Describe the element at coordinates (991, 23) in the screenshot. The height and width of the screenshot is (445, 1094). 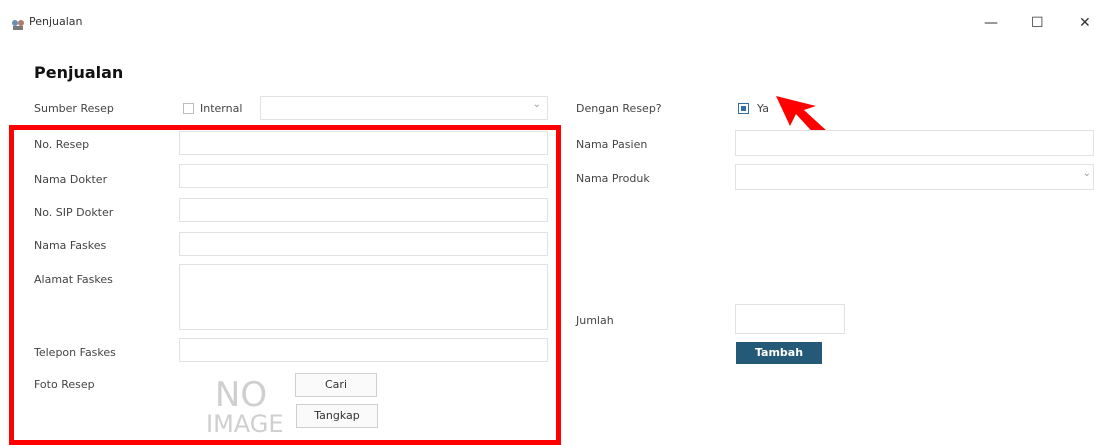
I see `minimize-icon: —` at that location.